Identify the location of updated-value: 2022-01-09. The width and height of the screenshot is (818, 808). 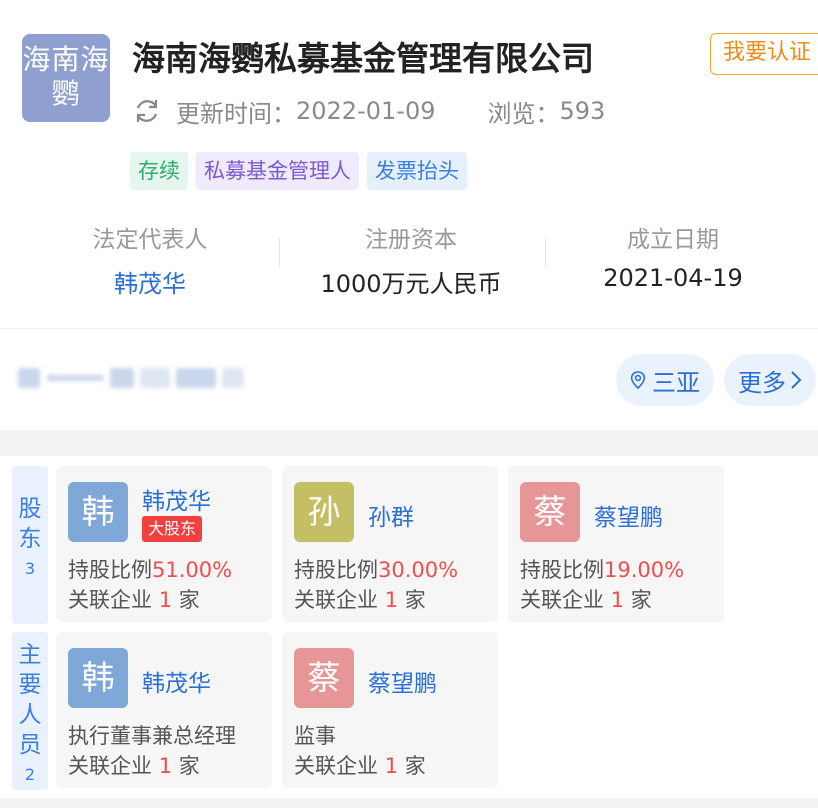
(366, 111).